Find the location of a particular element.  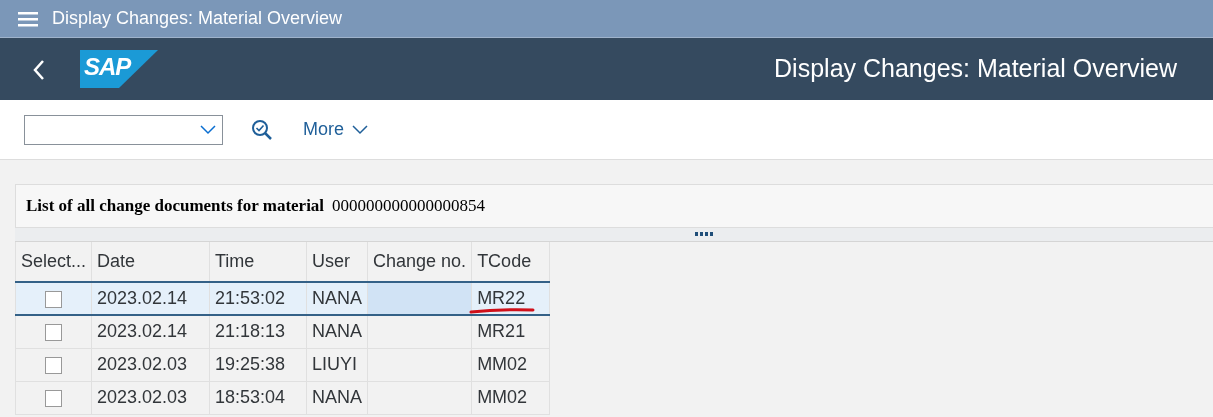

column-header: TCode is located at coordinates (510, 262).